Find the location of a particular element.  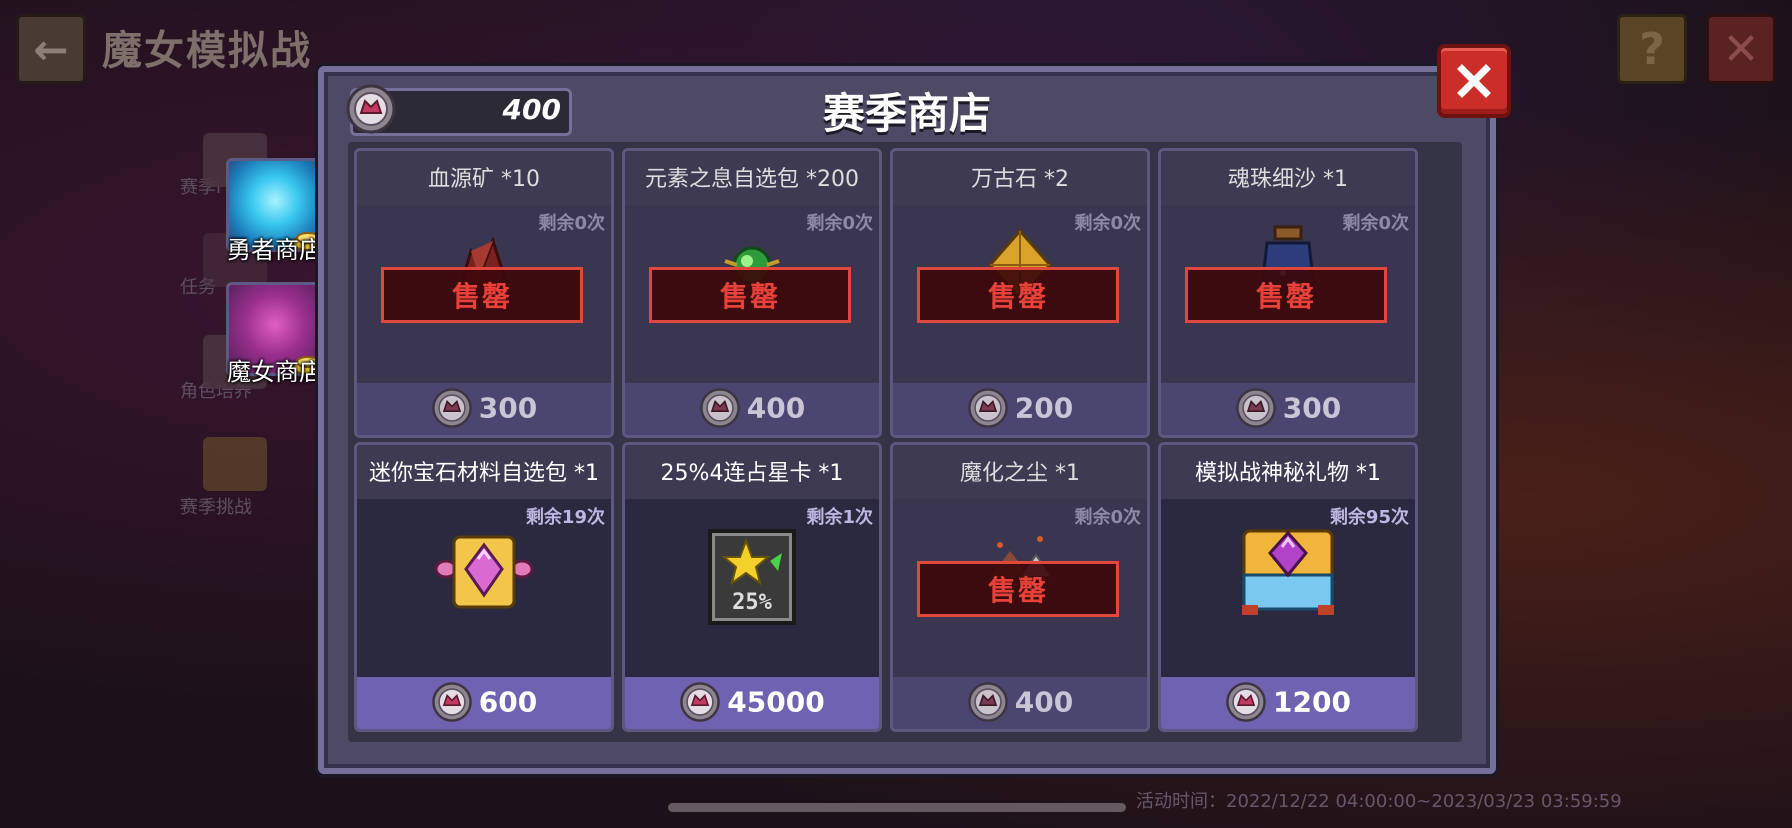

item-name: 模拟战神秘礼物 *1 is located at coordinates (1288, 473).